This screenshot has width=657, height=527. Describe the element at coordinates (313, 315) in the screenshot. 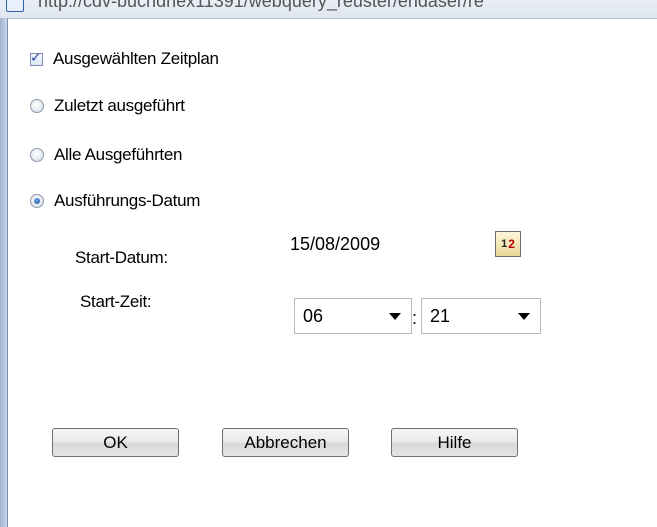

I see `hour-value: 06` at that location.